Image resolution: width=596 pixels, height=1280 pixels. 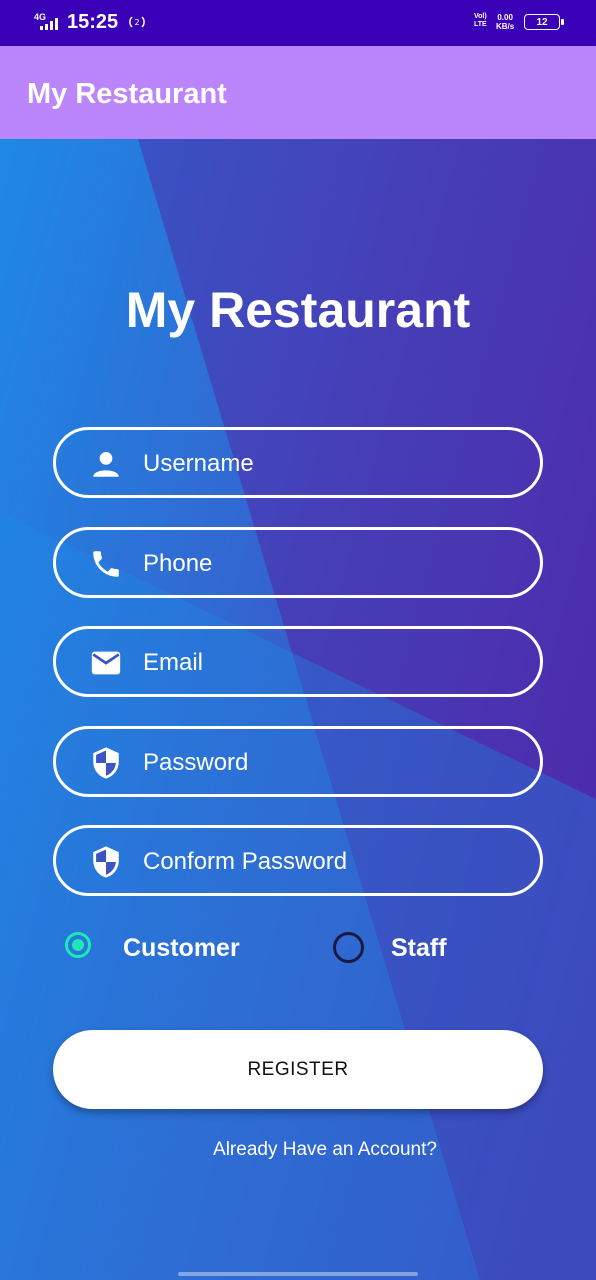 What do you see at coordinates (298, 1274) in the screenshot?
I see `home-indicator` at bounding box center [298, 1274].